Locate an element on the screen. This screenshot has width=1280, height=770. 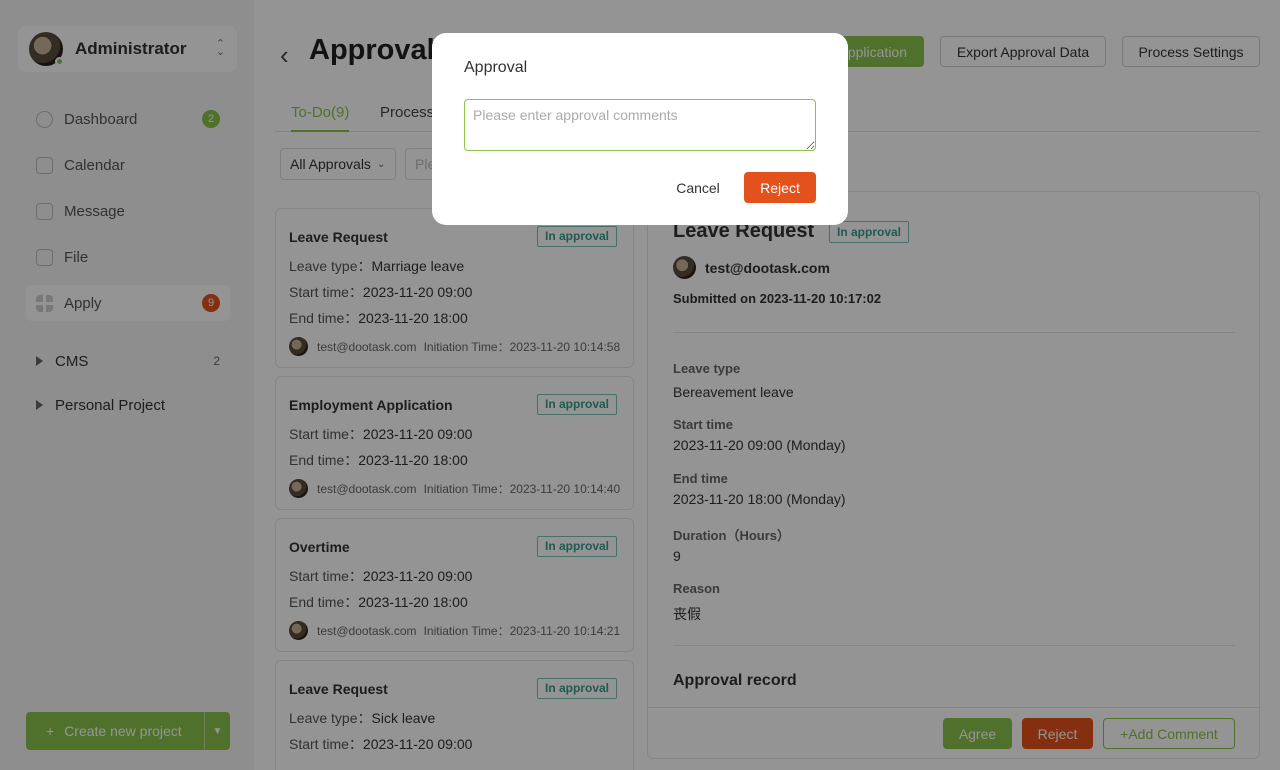
approval-modal: Approval Cancel Reject is located at coordinates (640, 129).